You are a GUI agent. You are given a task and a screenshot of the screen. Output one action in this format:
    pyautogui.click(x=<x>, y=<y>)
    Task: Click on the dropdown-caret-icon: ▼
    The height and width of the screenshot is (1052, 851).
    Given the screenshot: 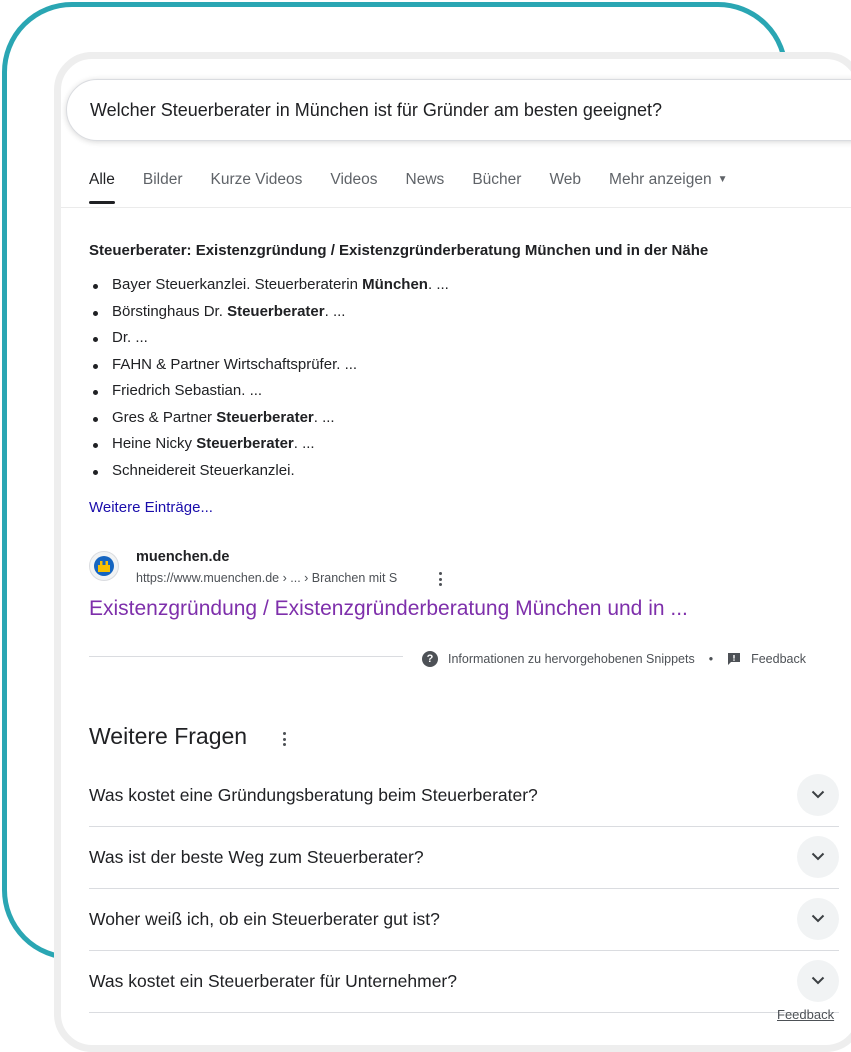 What is the action you would take?
    pyautogui.click(x=722, y=179)
    